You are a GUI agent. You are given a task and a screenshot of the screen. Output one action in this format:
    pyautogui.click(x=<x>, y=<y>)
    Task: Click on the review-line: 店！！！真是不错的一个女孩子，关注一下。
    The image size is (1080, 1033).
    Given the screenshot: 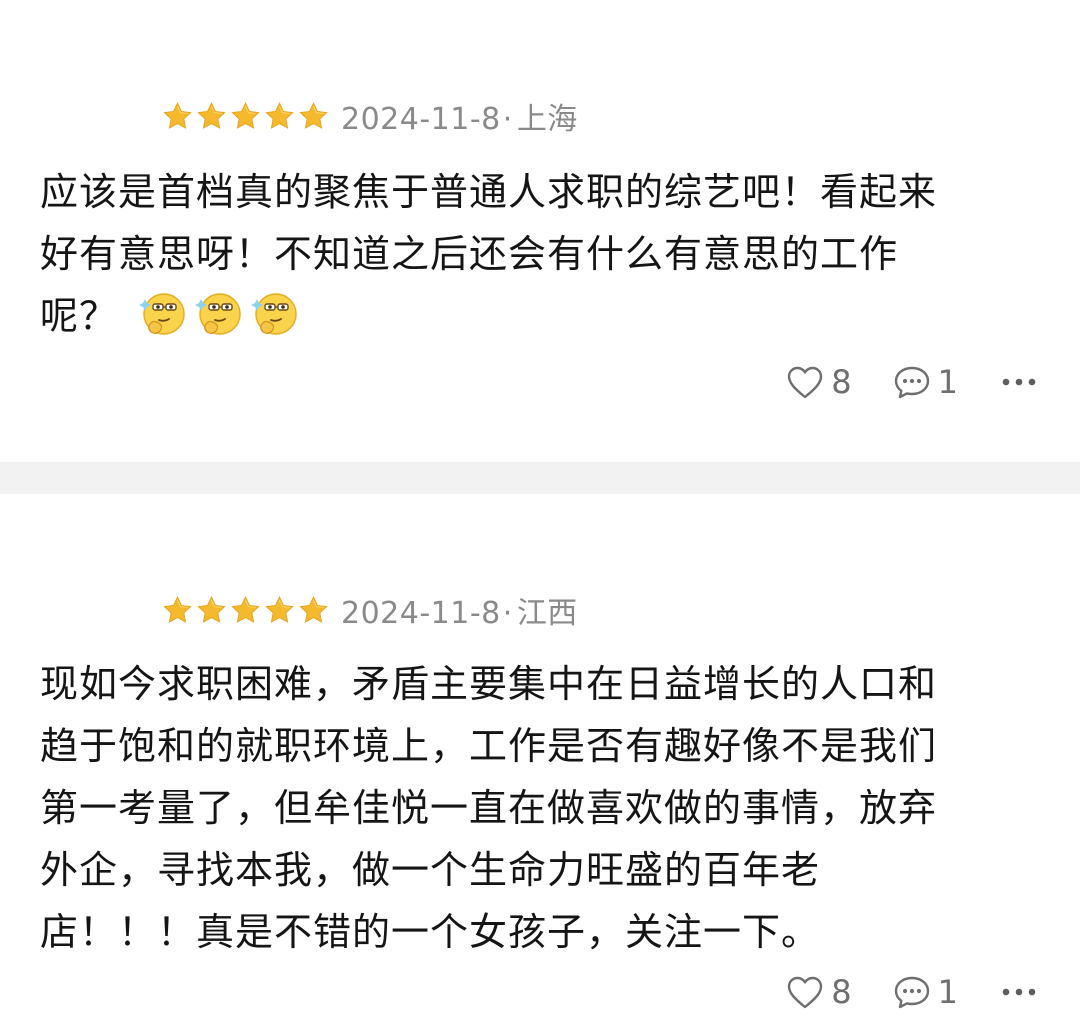 What is the action you would take?
    pyautogui.click(x=430, y=932)
    